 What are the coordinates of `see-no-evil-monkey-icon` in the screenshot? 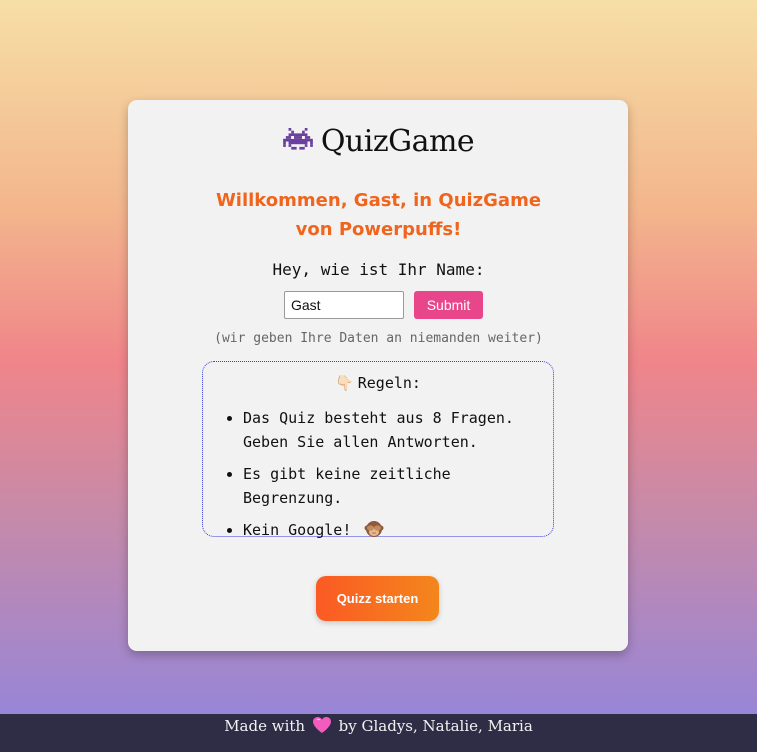 It's located at (374, 529).